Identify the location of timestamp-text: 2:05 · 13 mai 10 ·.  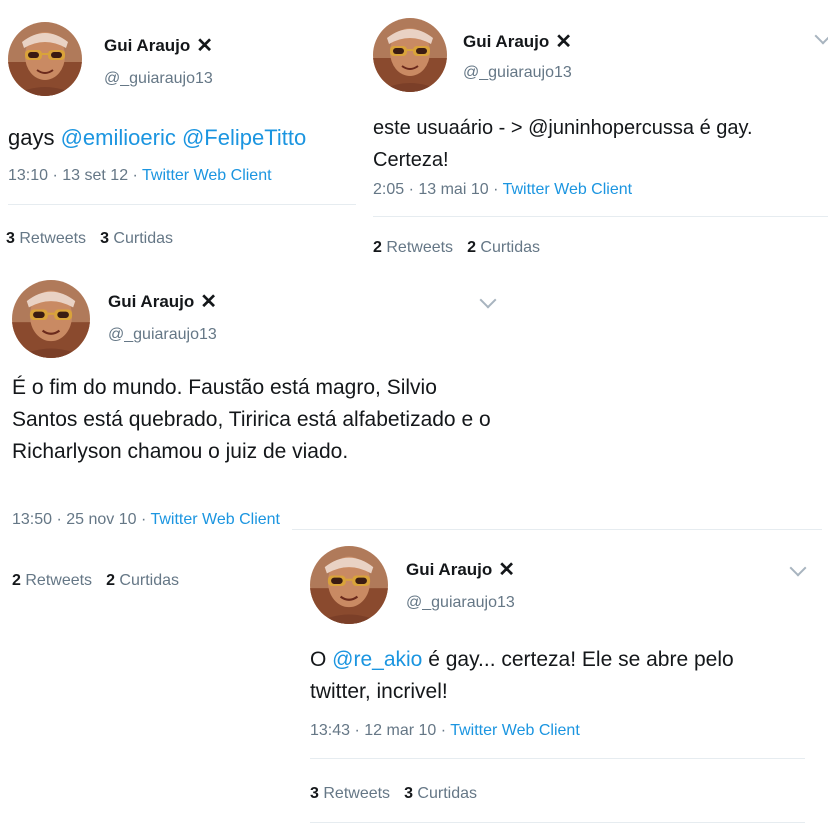
(438, 189).